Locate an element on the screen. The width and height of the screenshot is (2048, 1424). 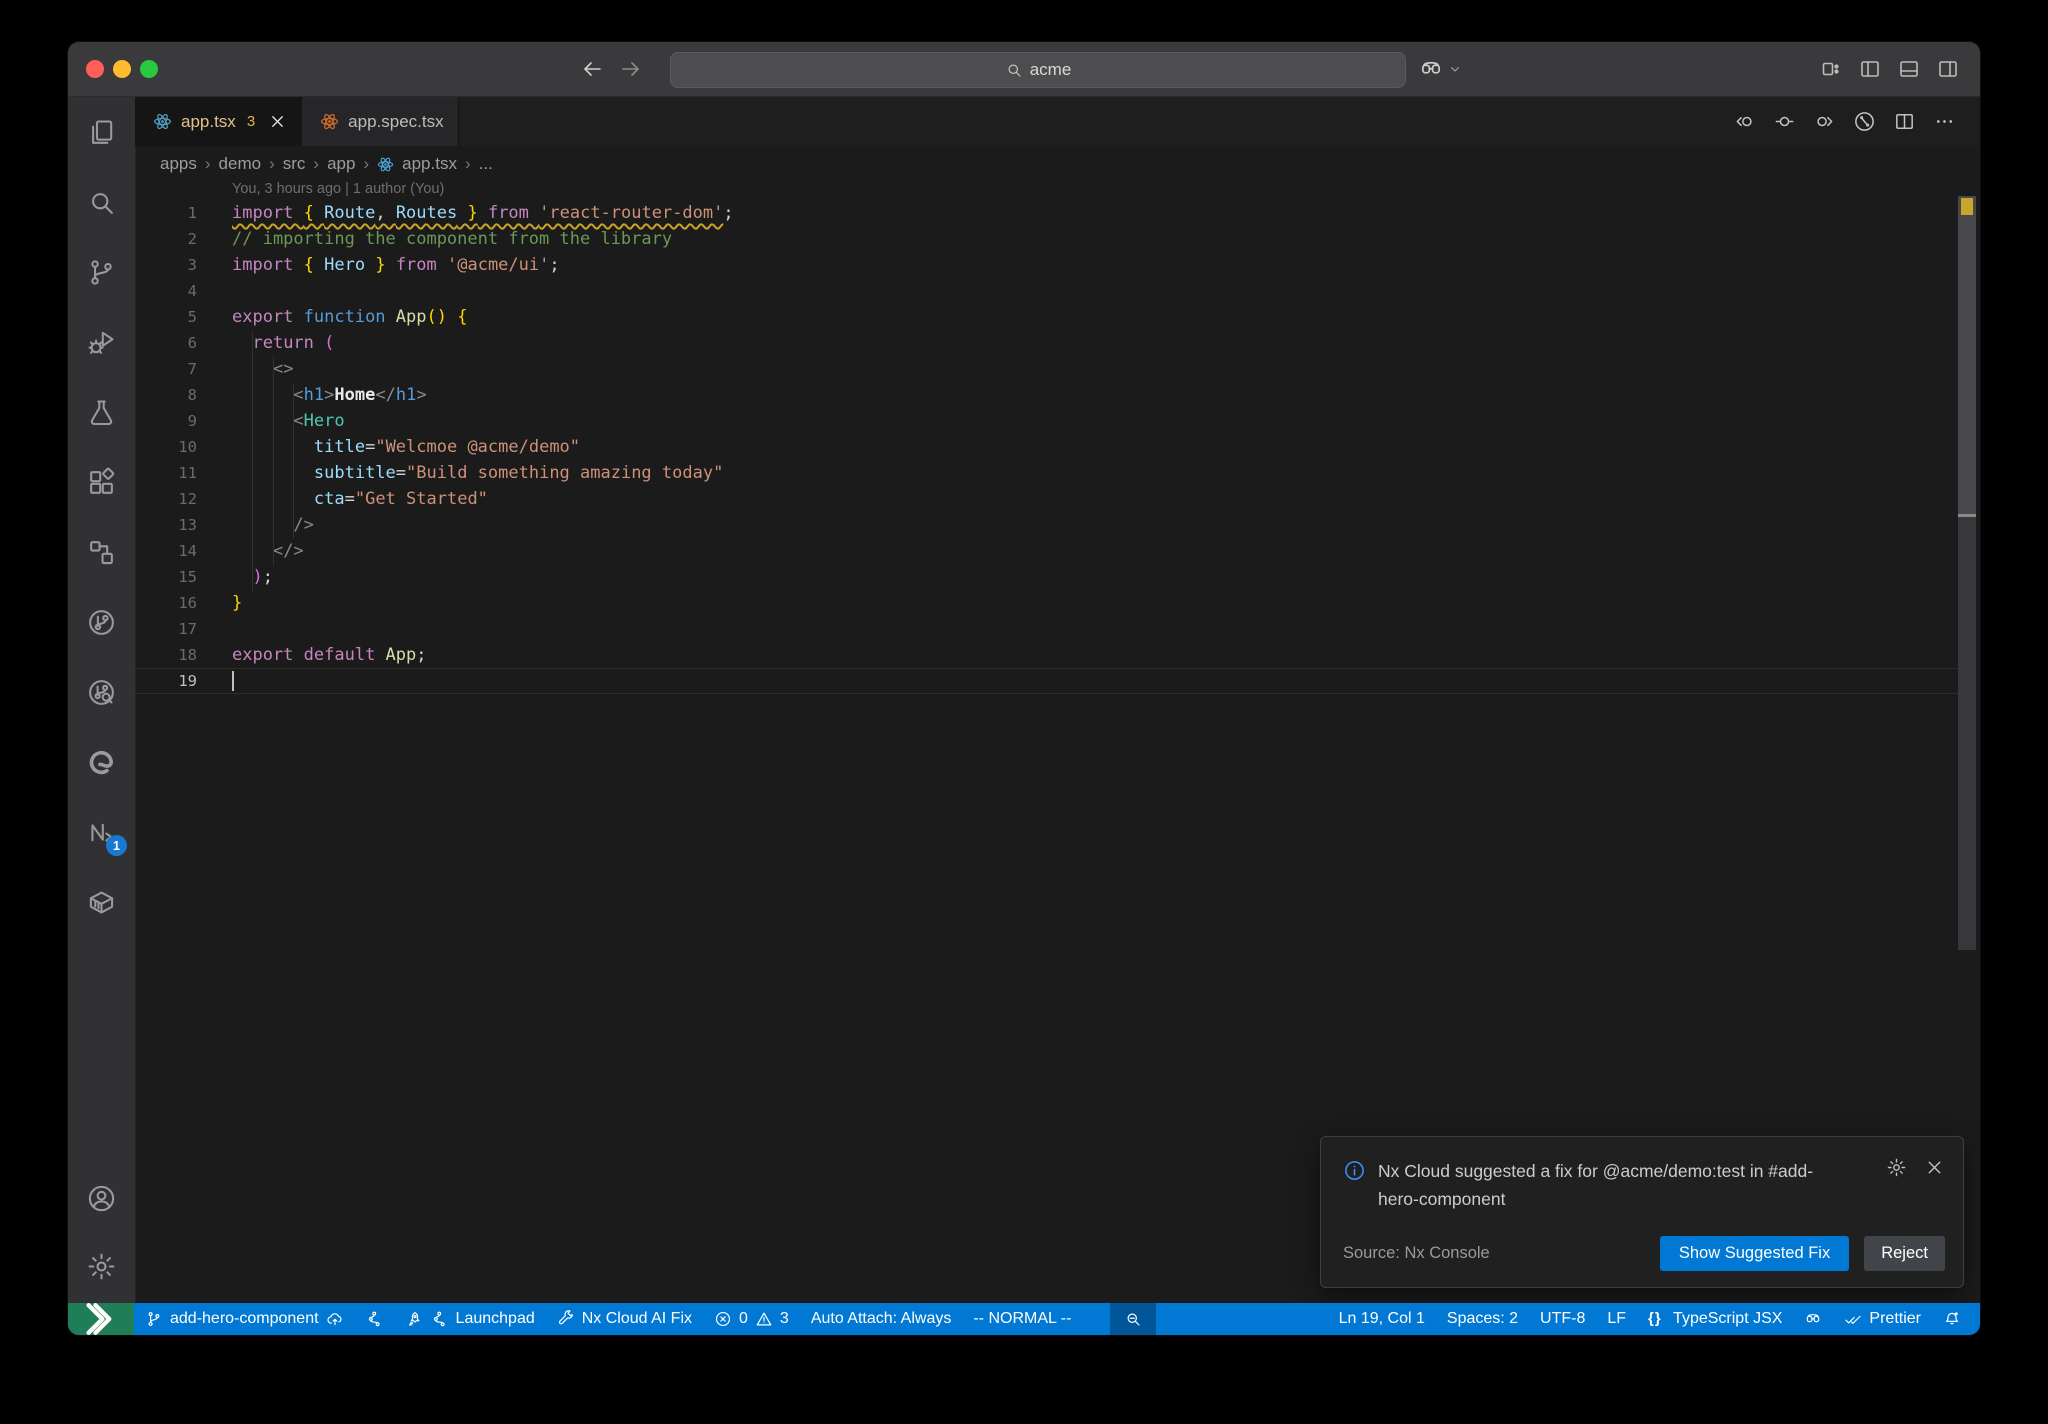
activity-search is located at coordinates (101, 202).